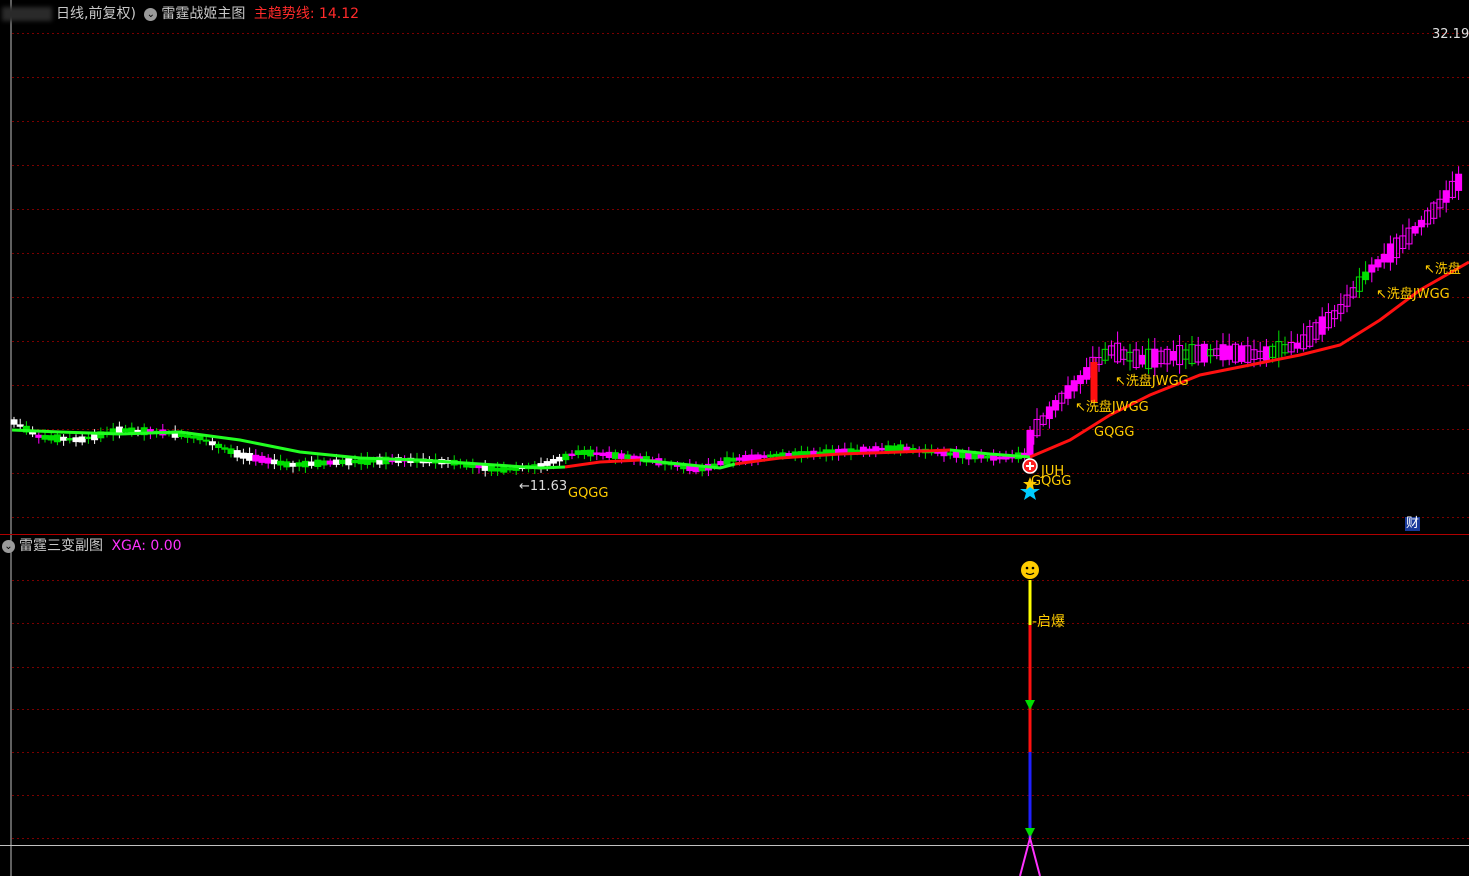 This screenshot has height=876, width=1469. What do you see at coordinates (203, 14) in the screenshot?
I see `main-indicator-name: 雷霆战姬主图` at bounding box center [203, 14].